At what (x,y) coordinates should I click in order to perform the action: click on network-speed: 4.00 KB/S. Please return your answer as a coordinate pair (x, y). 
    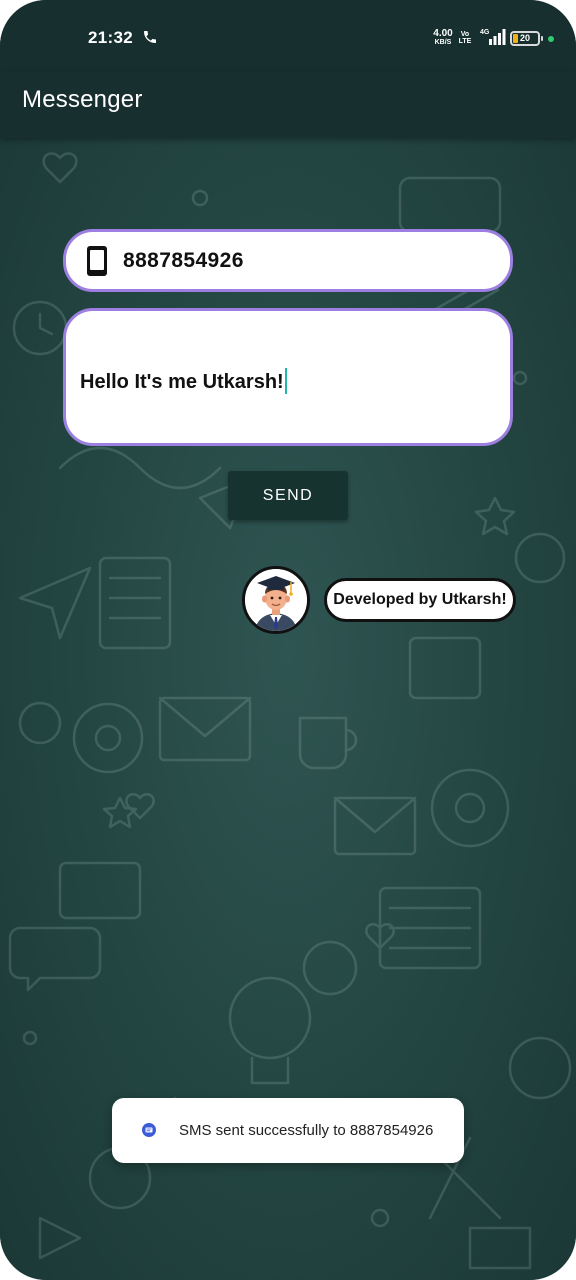
    Looking at the image, I should click on (443, 37).